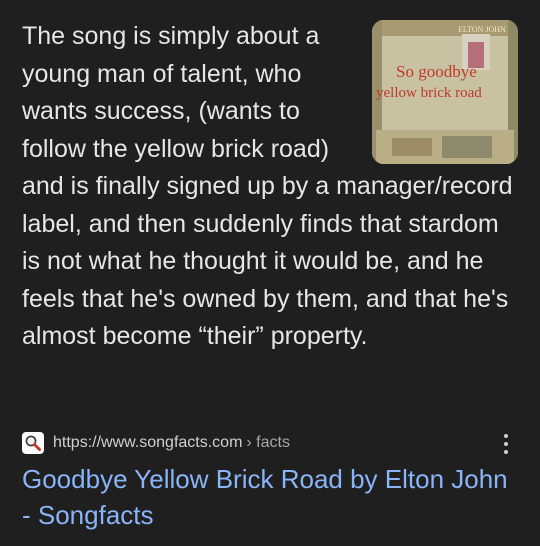 The width and height of the screenshot is (540, 546). I want to click on thumbnail-top-text: ELTON JOHN, so click(482, 29).